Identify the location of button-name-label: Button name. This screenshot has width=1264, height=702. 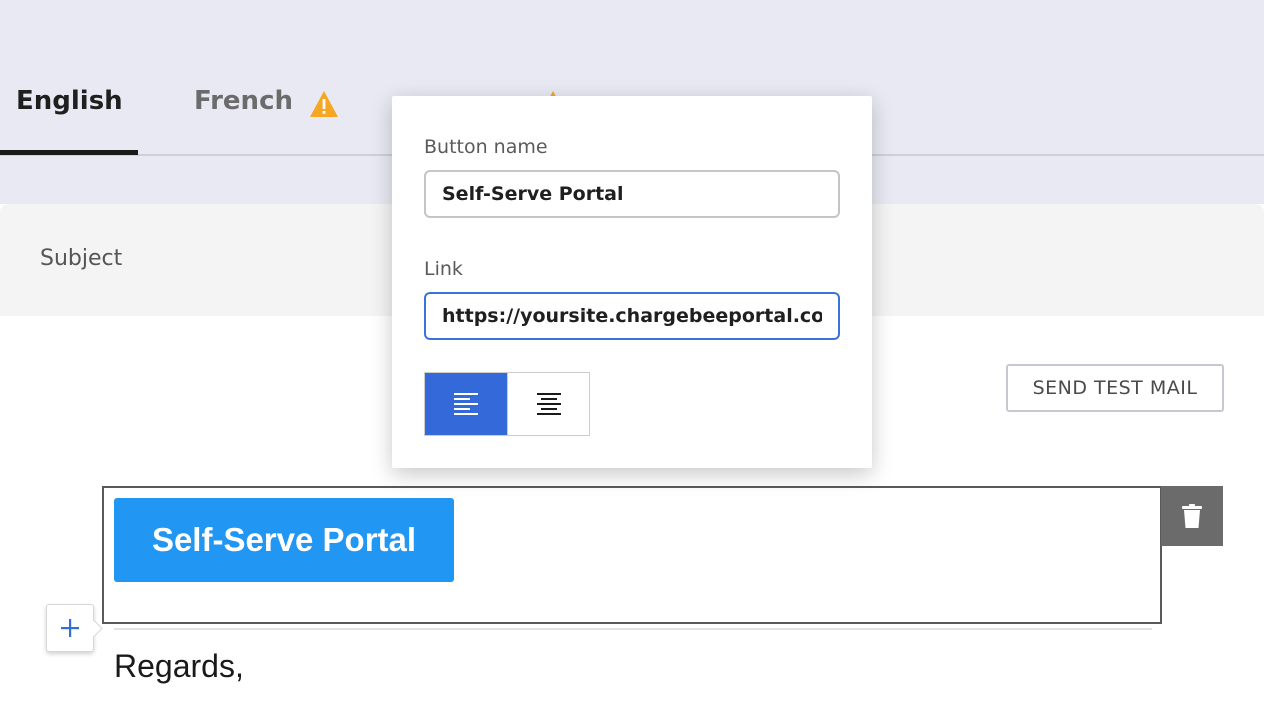
(486, 147).